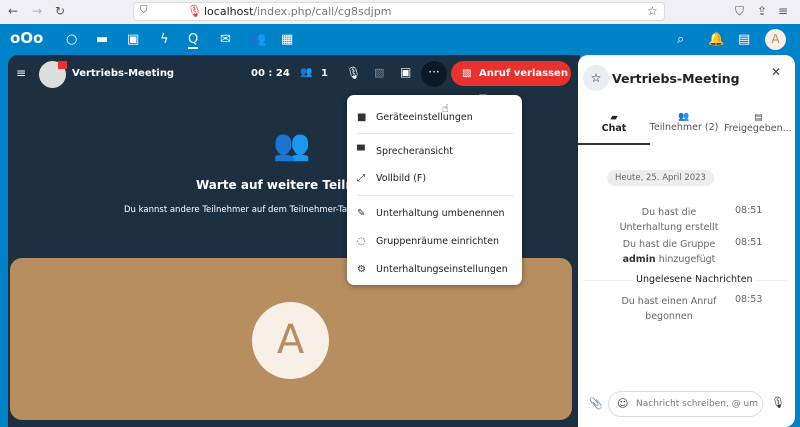 The image size is (800, 427). I want to click on menu-item-conversation-settings: ⚙ Unterhaltungseinstellungen, so click(434, 269).